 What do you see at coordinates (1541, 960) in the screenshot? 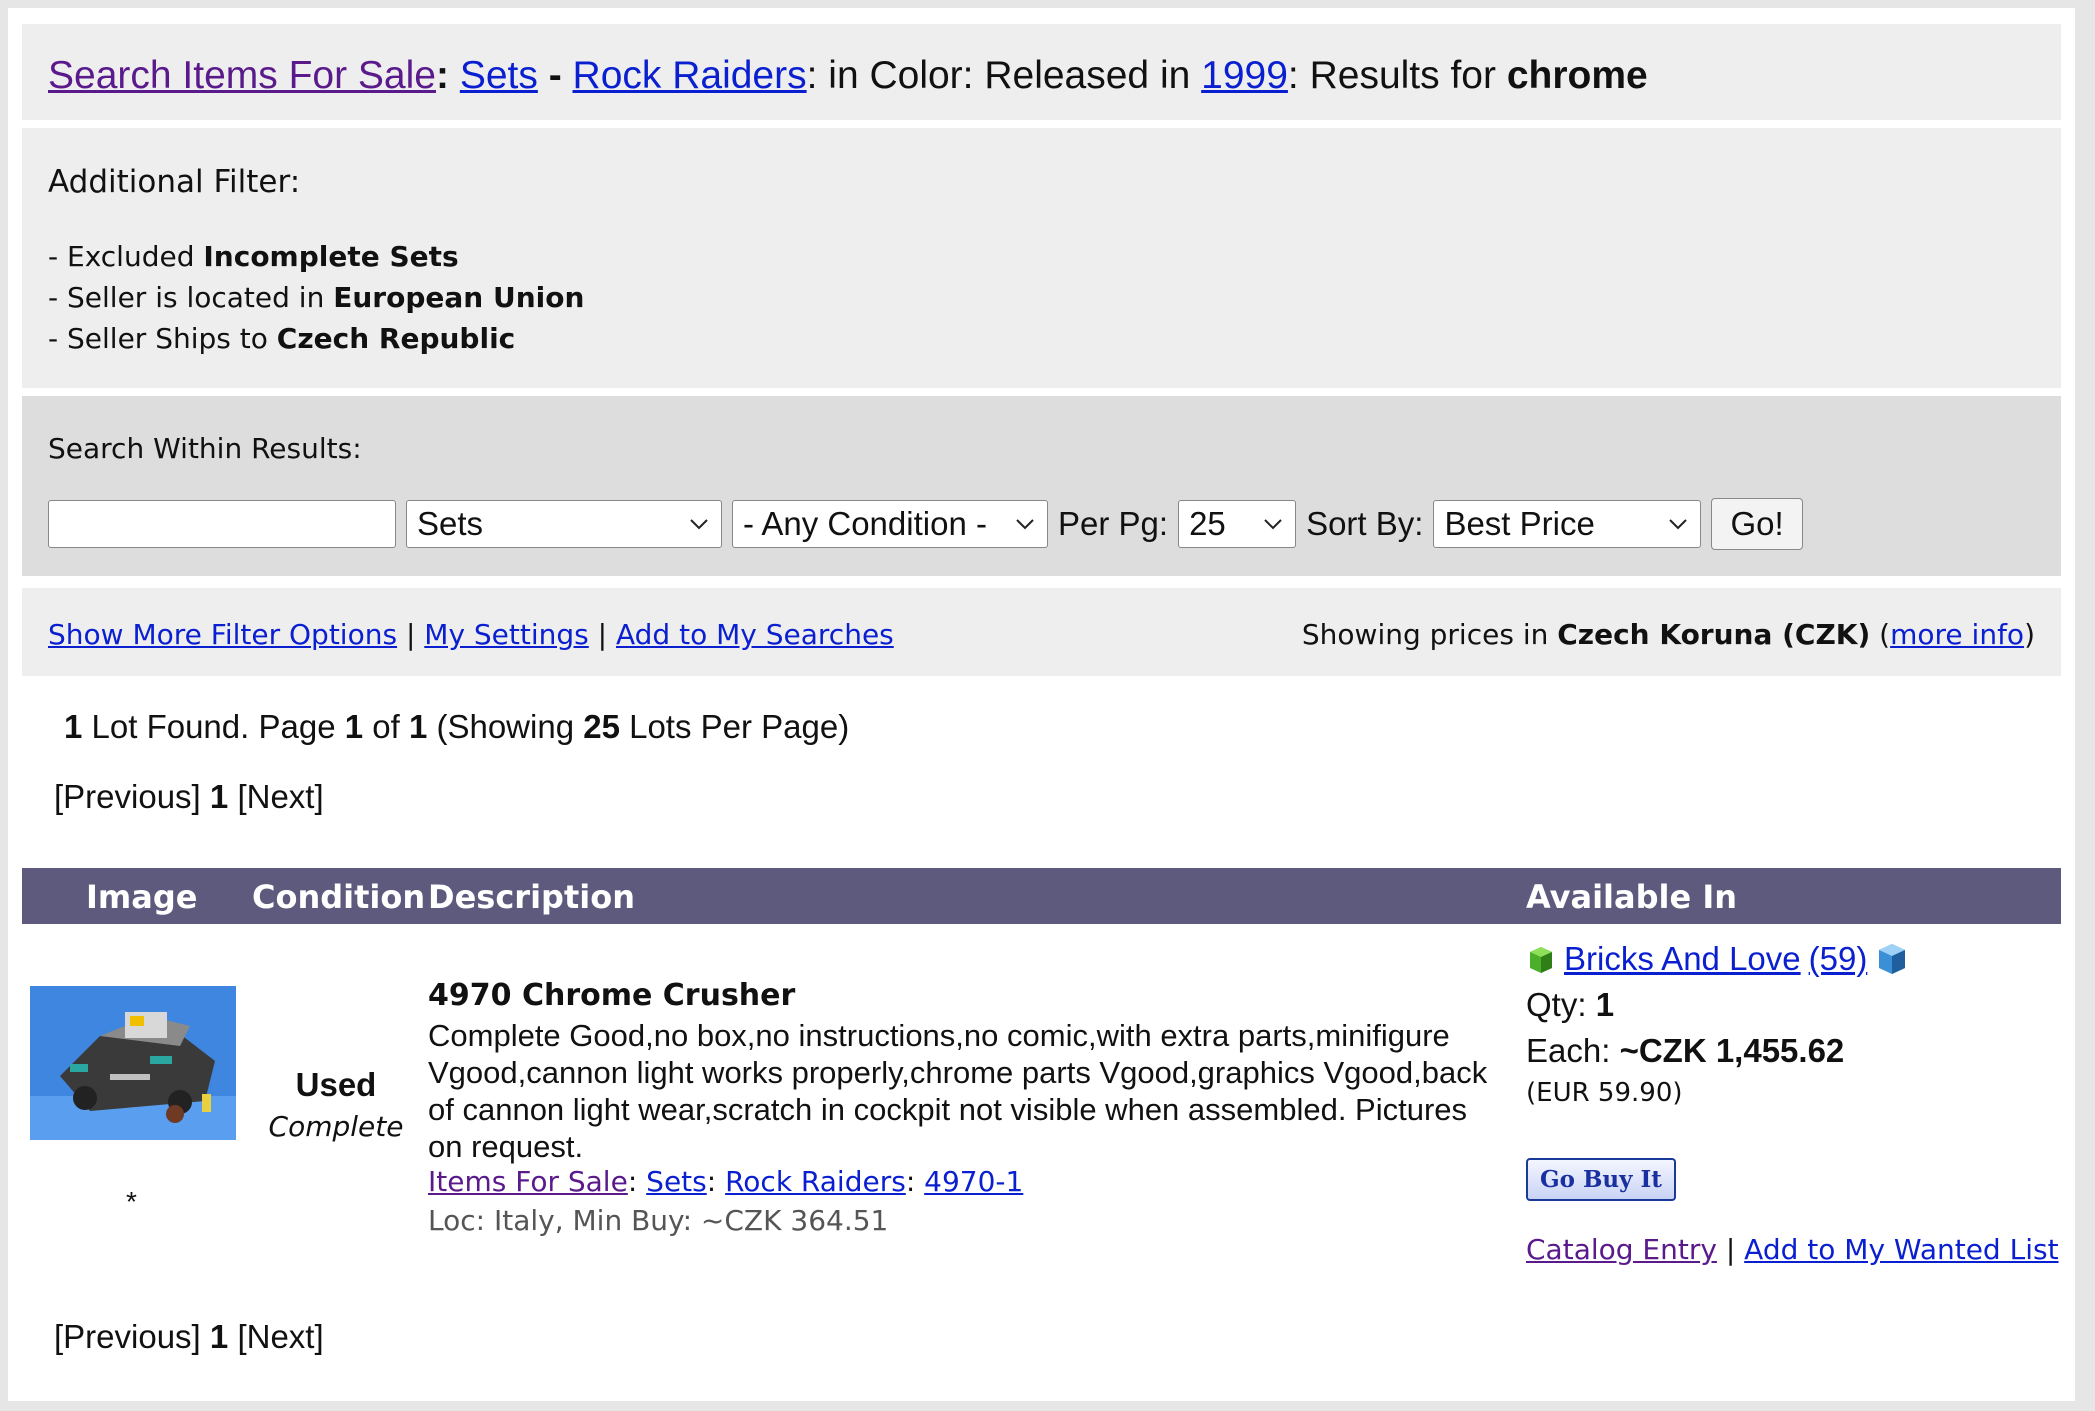
I see `store-cube-icon` at bounding box center [1541, 960].